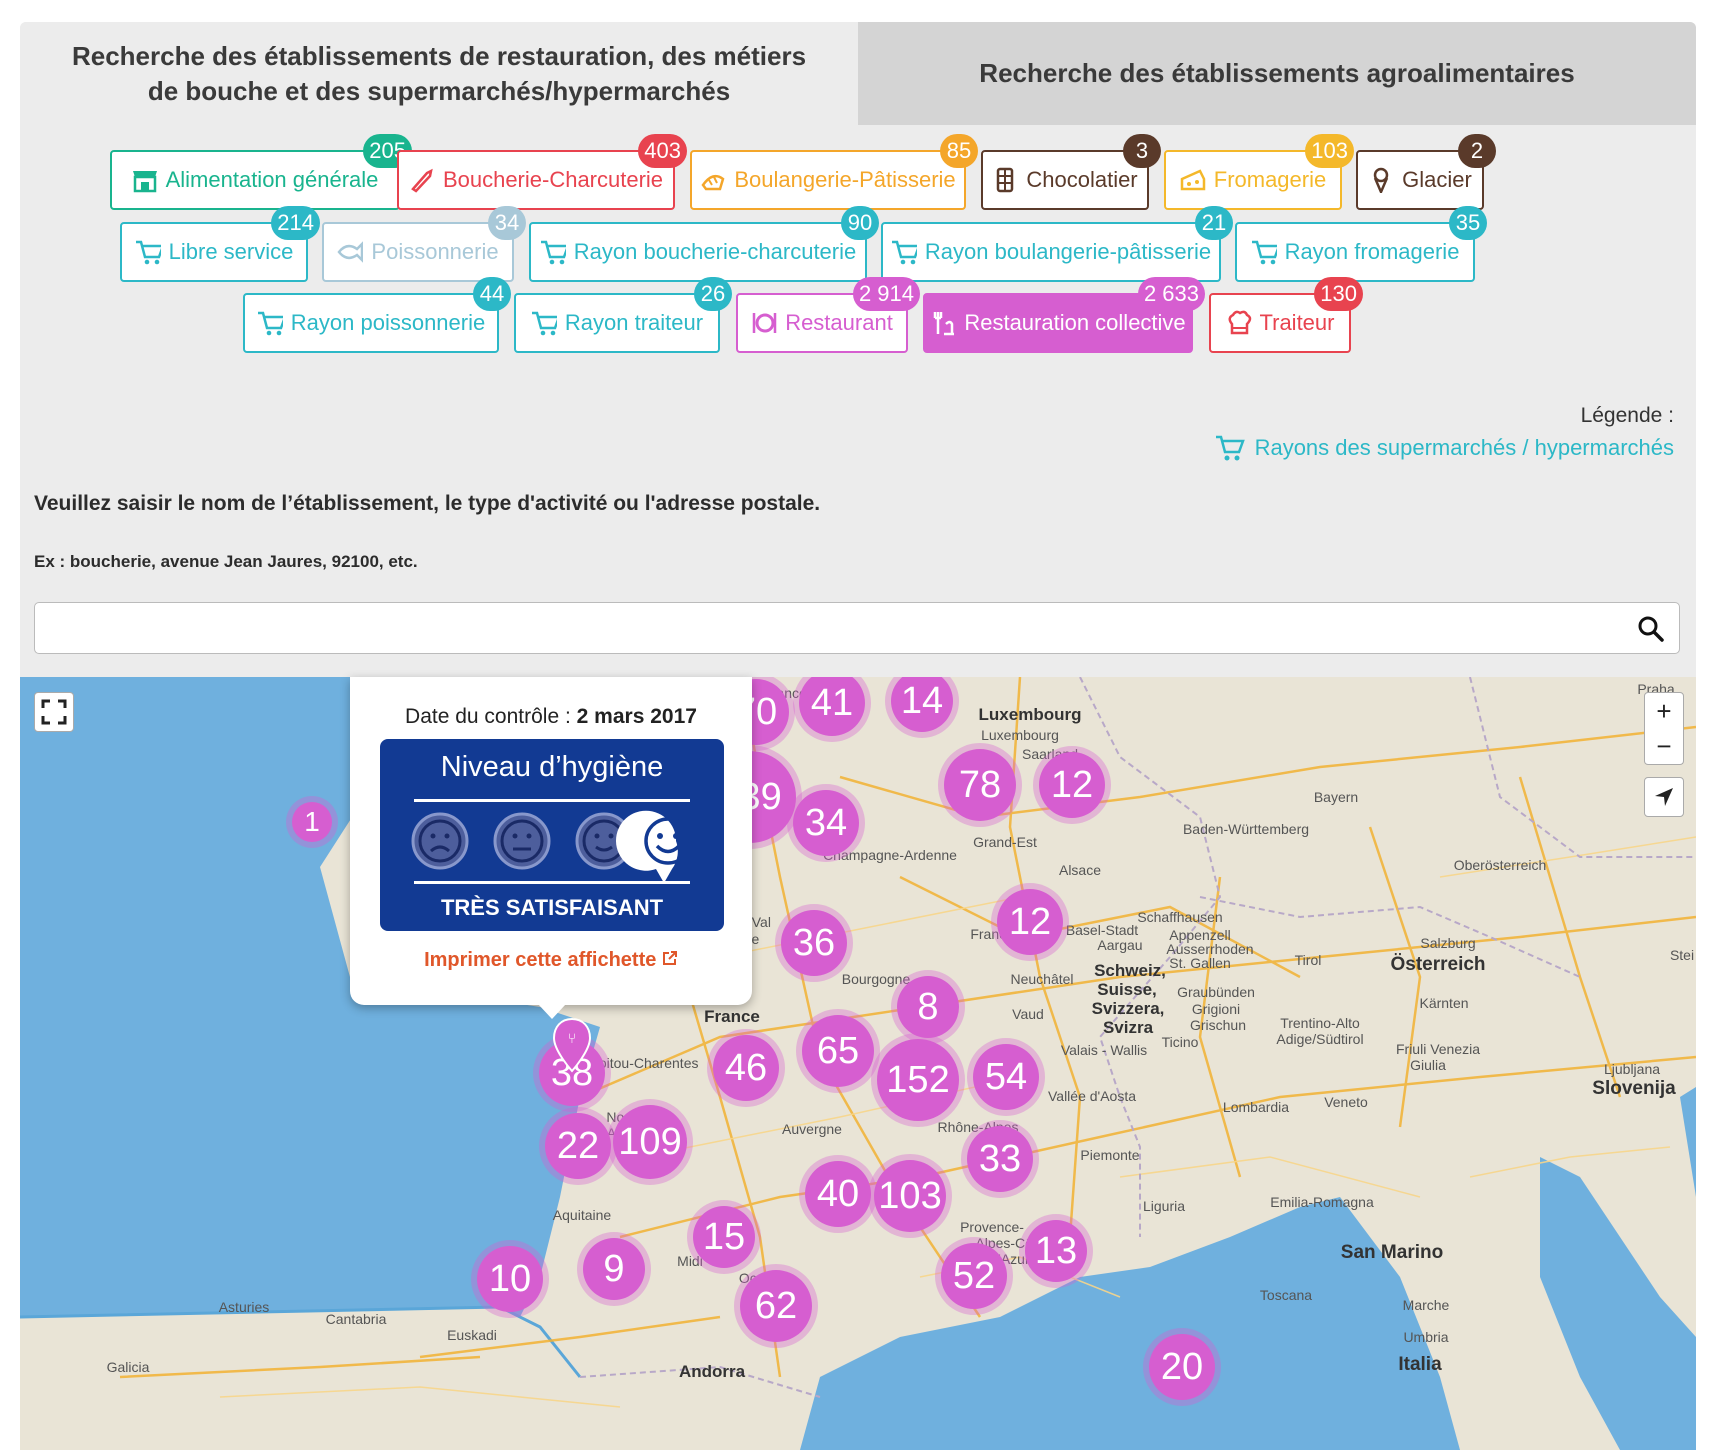 This screenshot has height=1450, width=1714. I want to click on filter-label: Fromagerie, so click(1270, 179).